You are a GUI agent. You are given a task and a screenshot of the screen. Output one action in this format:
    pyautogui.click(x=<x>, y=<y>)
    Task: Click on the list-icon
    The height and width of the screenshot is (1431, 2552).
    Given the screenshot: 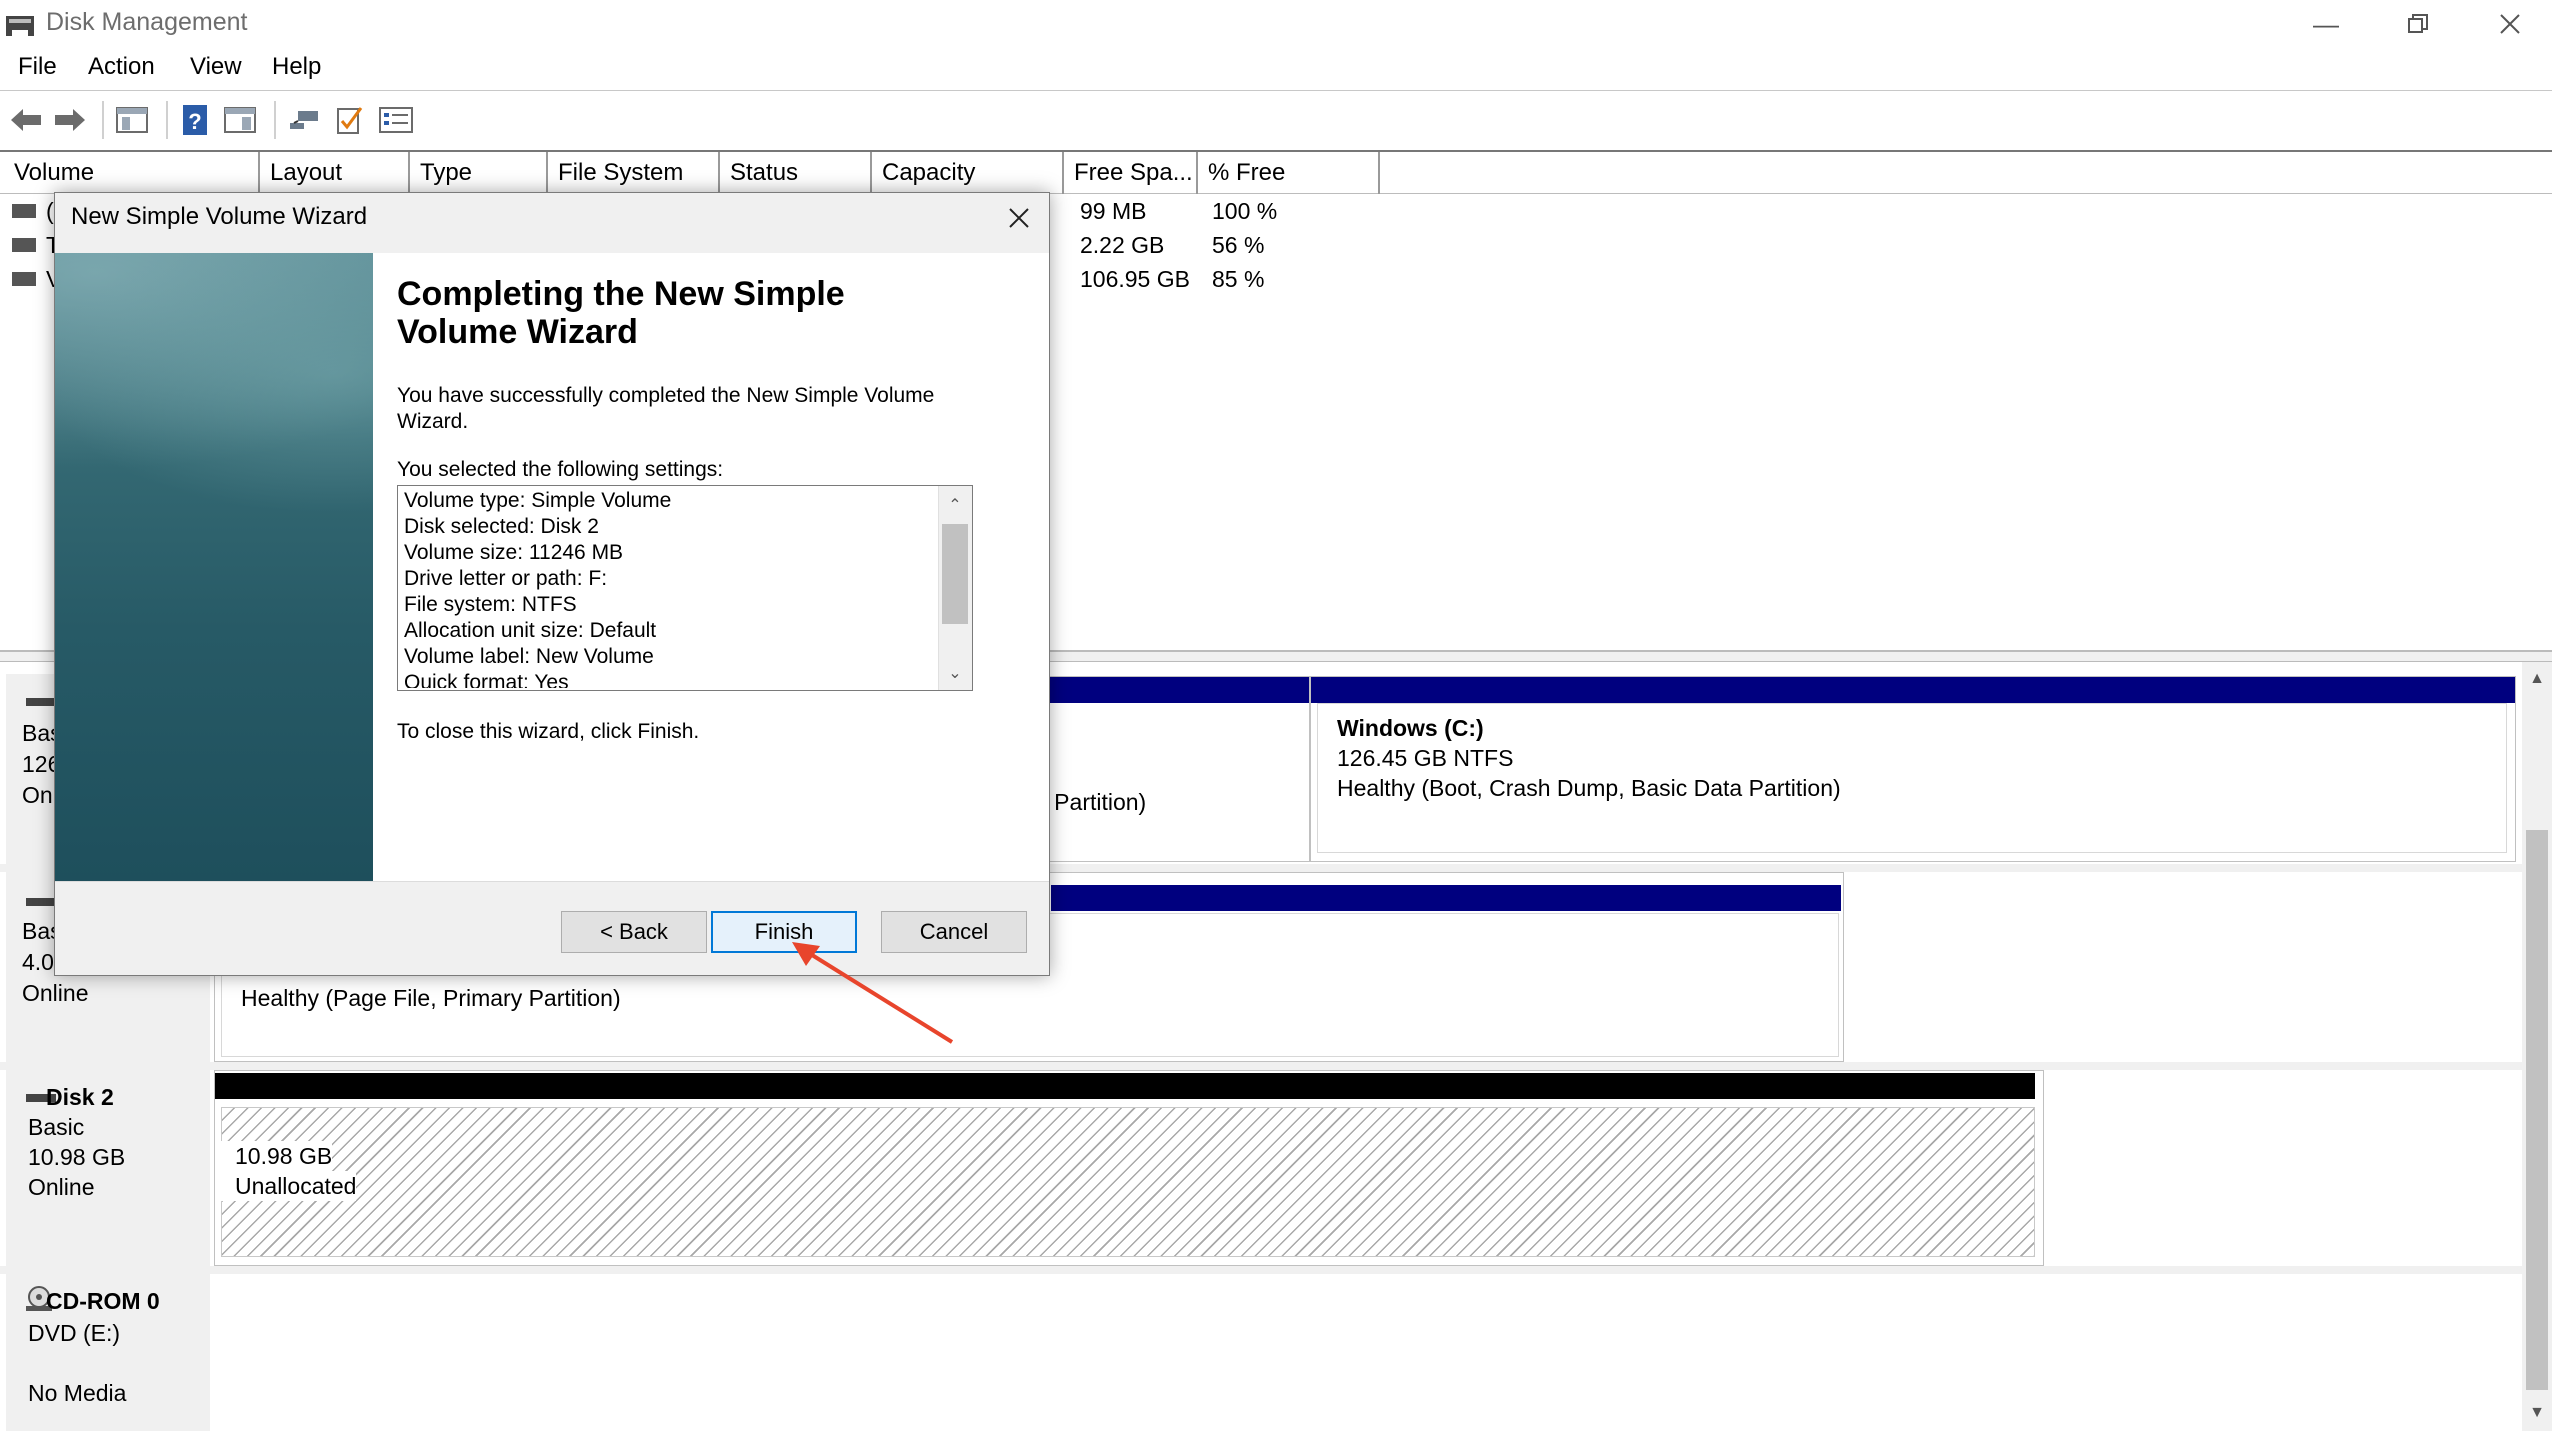 What is the action you would take?
    pyautogui.click(x=396, y=120)
    